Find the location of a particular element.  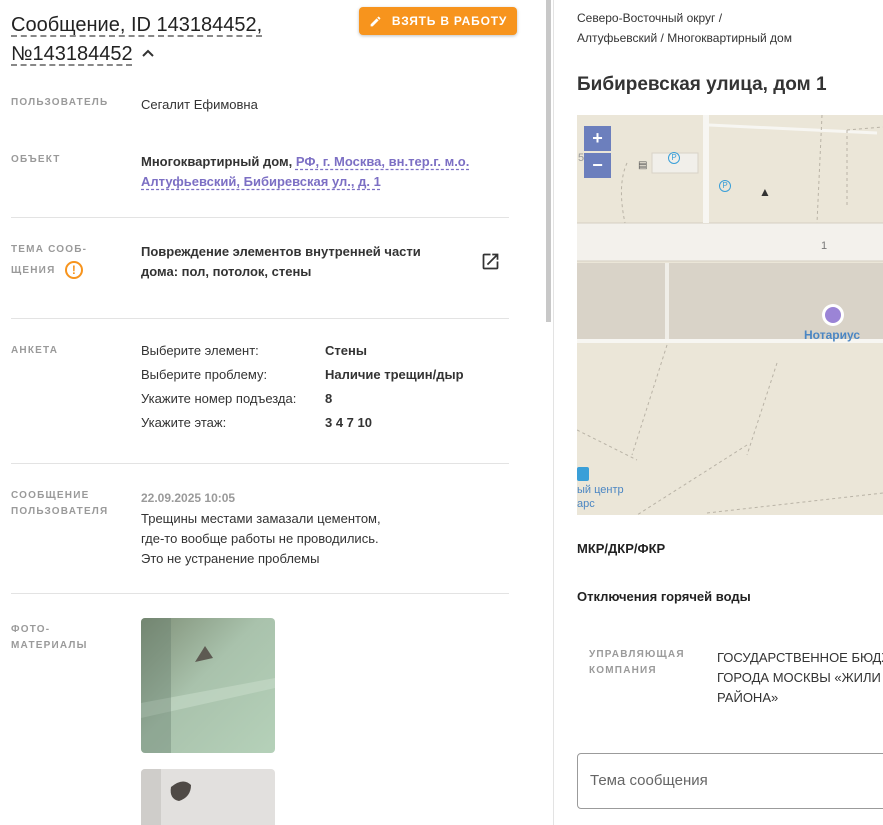

object-label: ОБЪЕКТ is located at coordinates (36, 159).